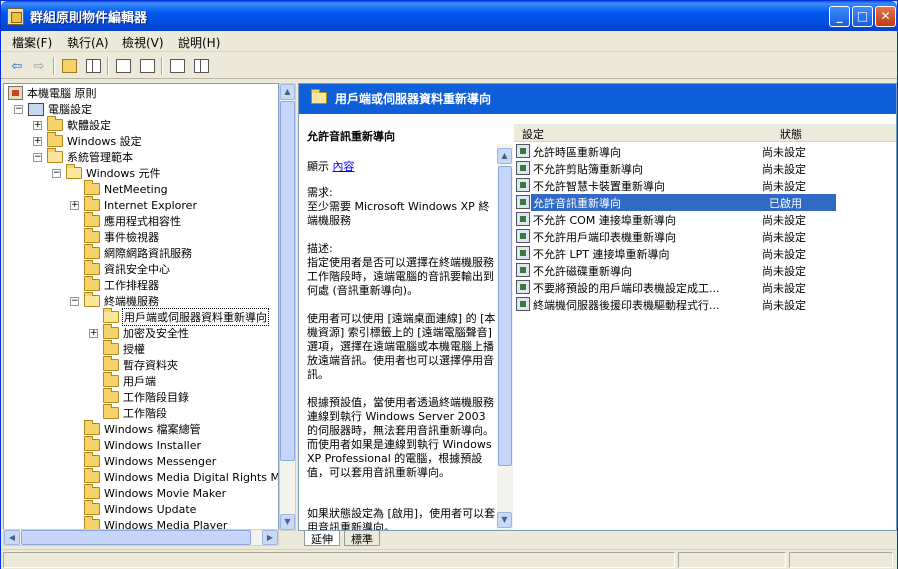  I want to click on title-bar: 群組原則物件編輯器 _ □ ✕, so click(449, 16).